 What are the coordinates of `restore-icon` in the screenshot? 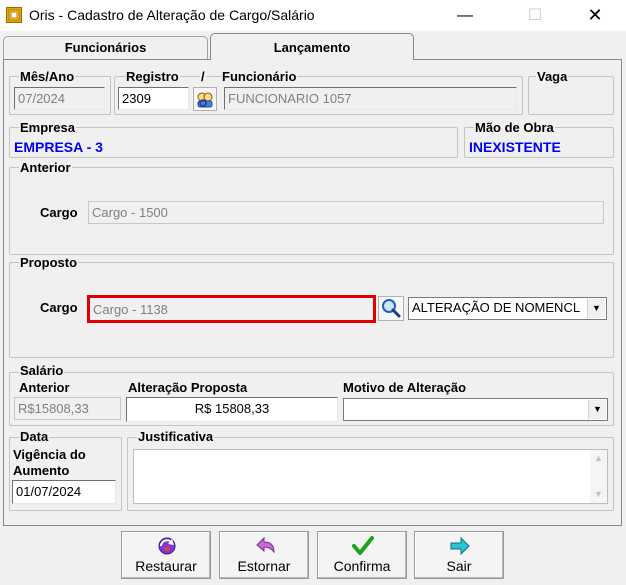 It's located at (167, 546).